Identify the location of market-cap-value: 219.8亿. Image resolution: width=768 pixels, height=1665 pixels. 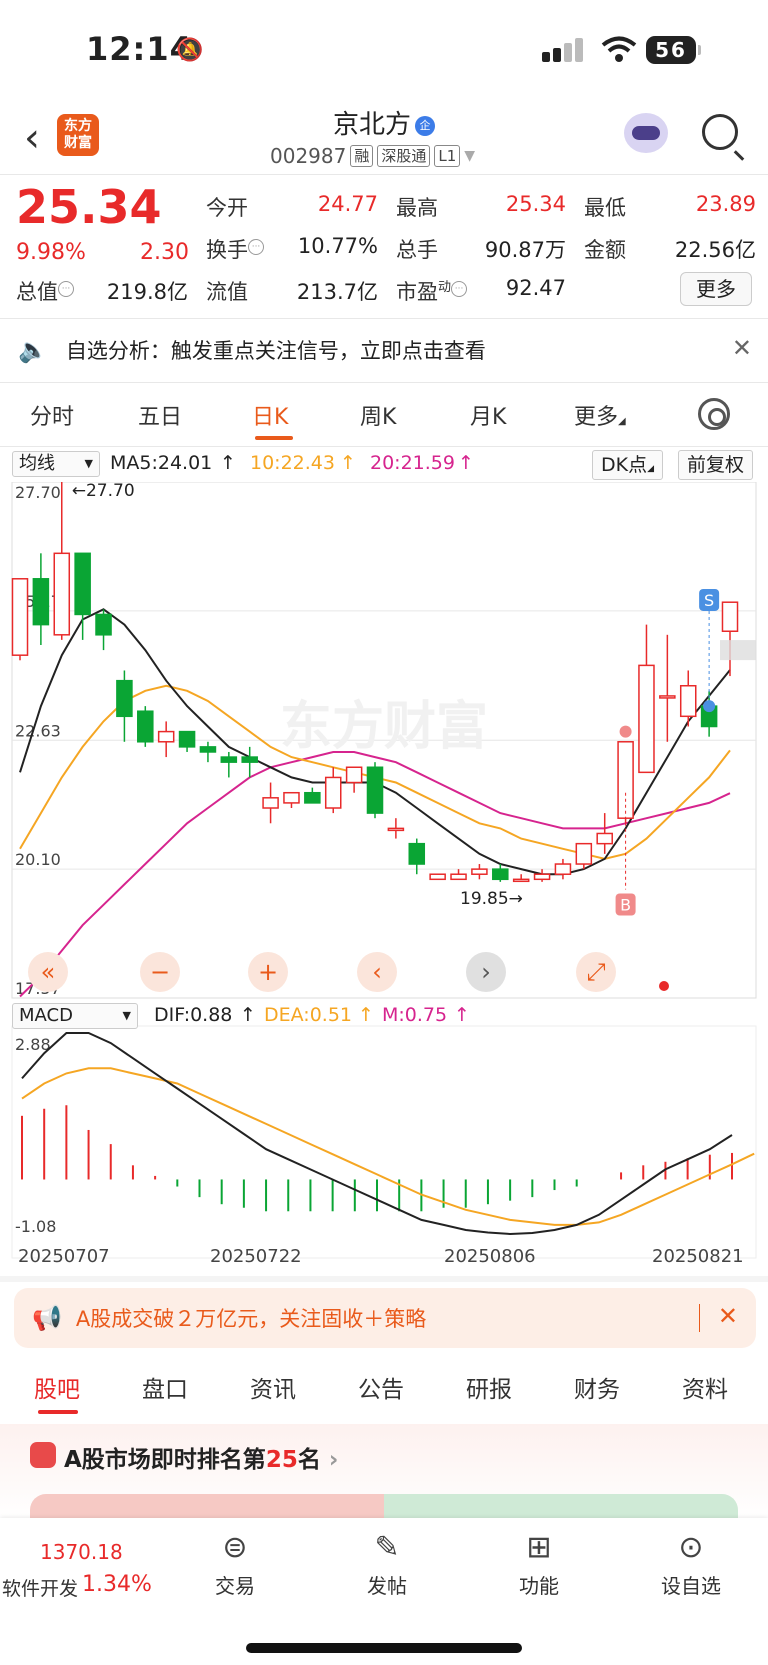
(147, 292).